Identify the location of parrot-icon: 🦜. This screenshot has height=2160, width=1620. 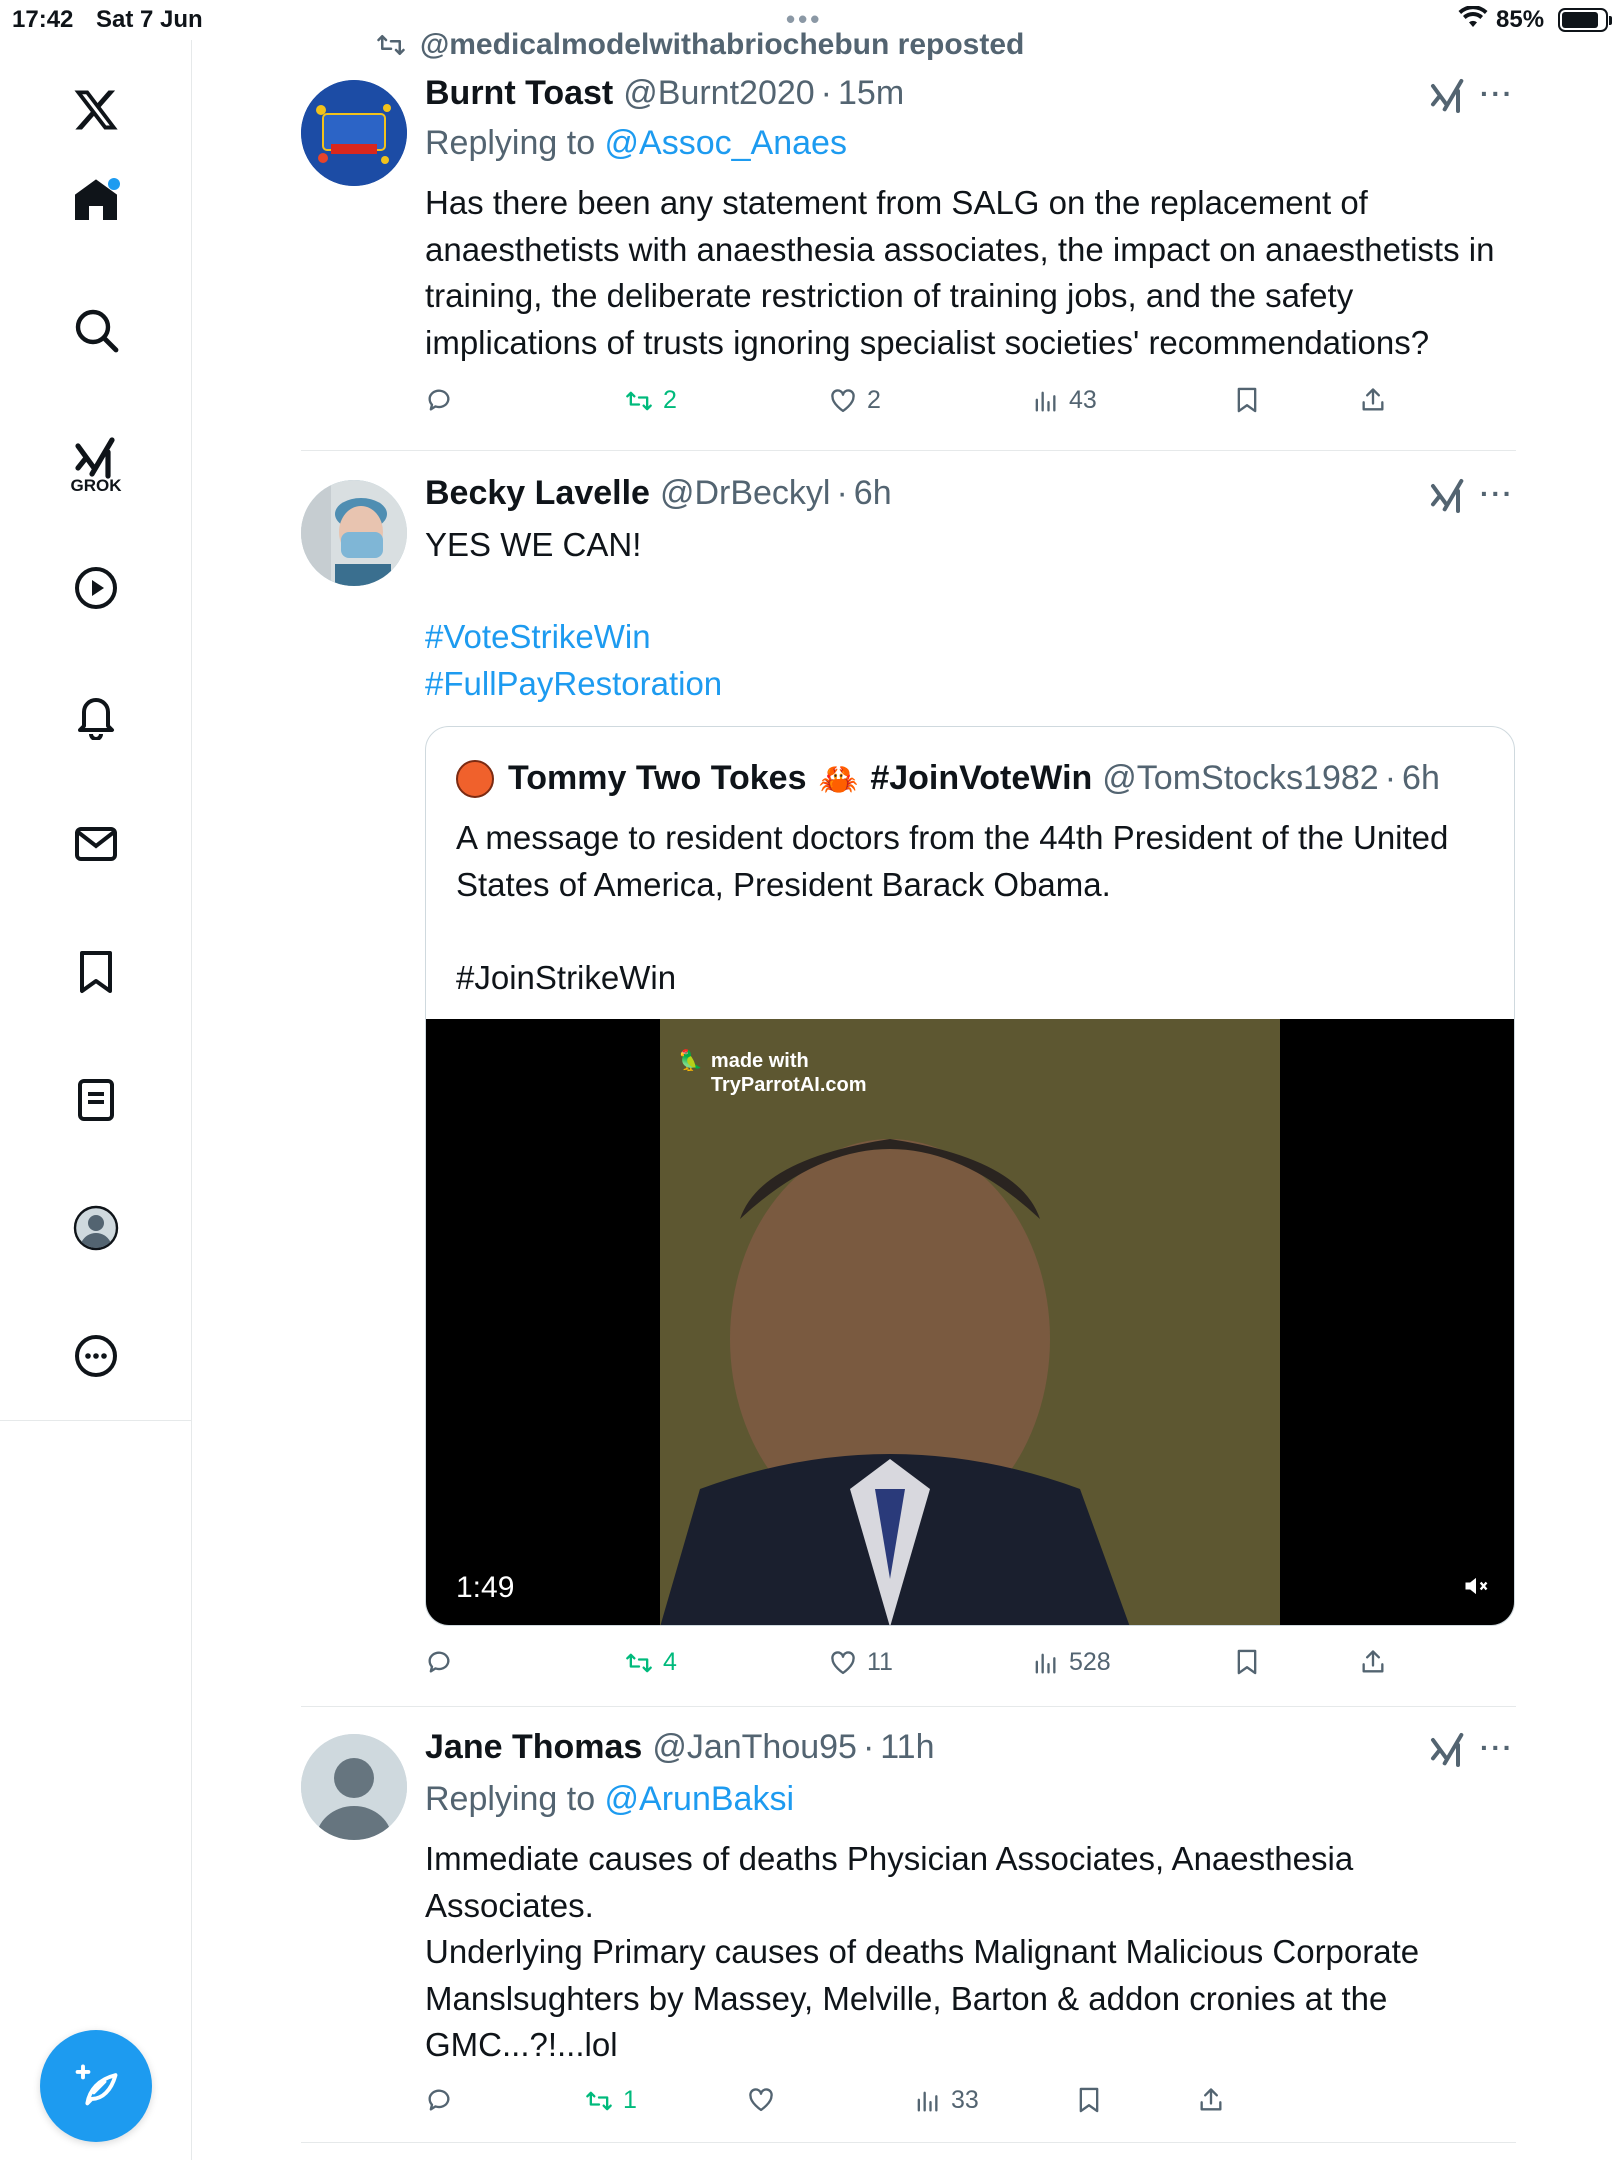
(690, 1061).